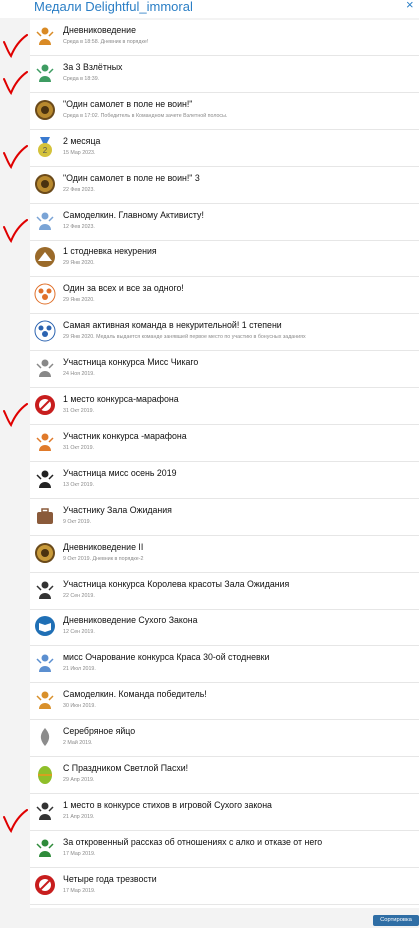 The width and height of the screenshot is (419, 928). I want to click on medal-row: С Праздником Светлой Пасхи! 29 Апр 2019., so click(224, 776).